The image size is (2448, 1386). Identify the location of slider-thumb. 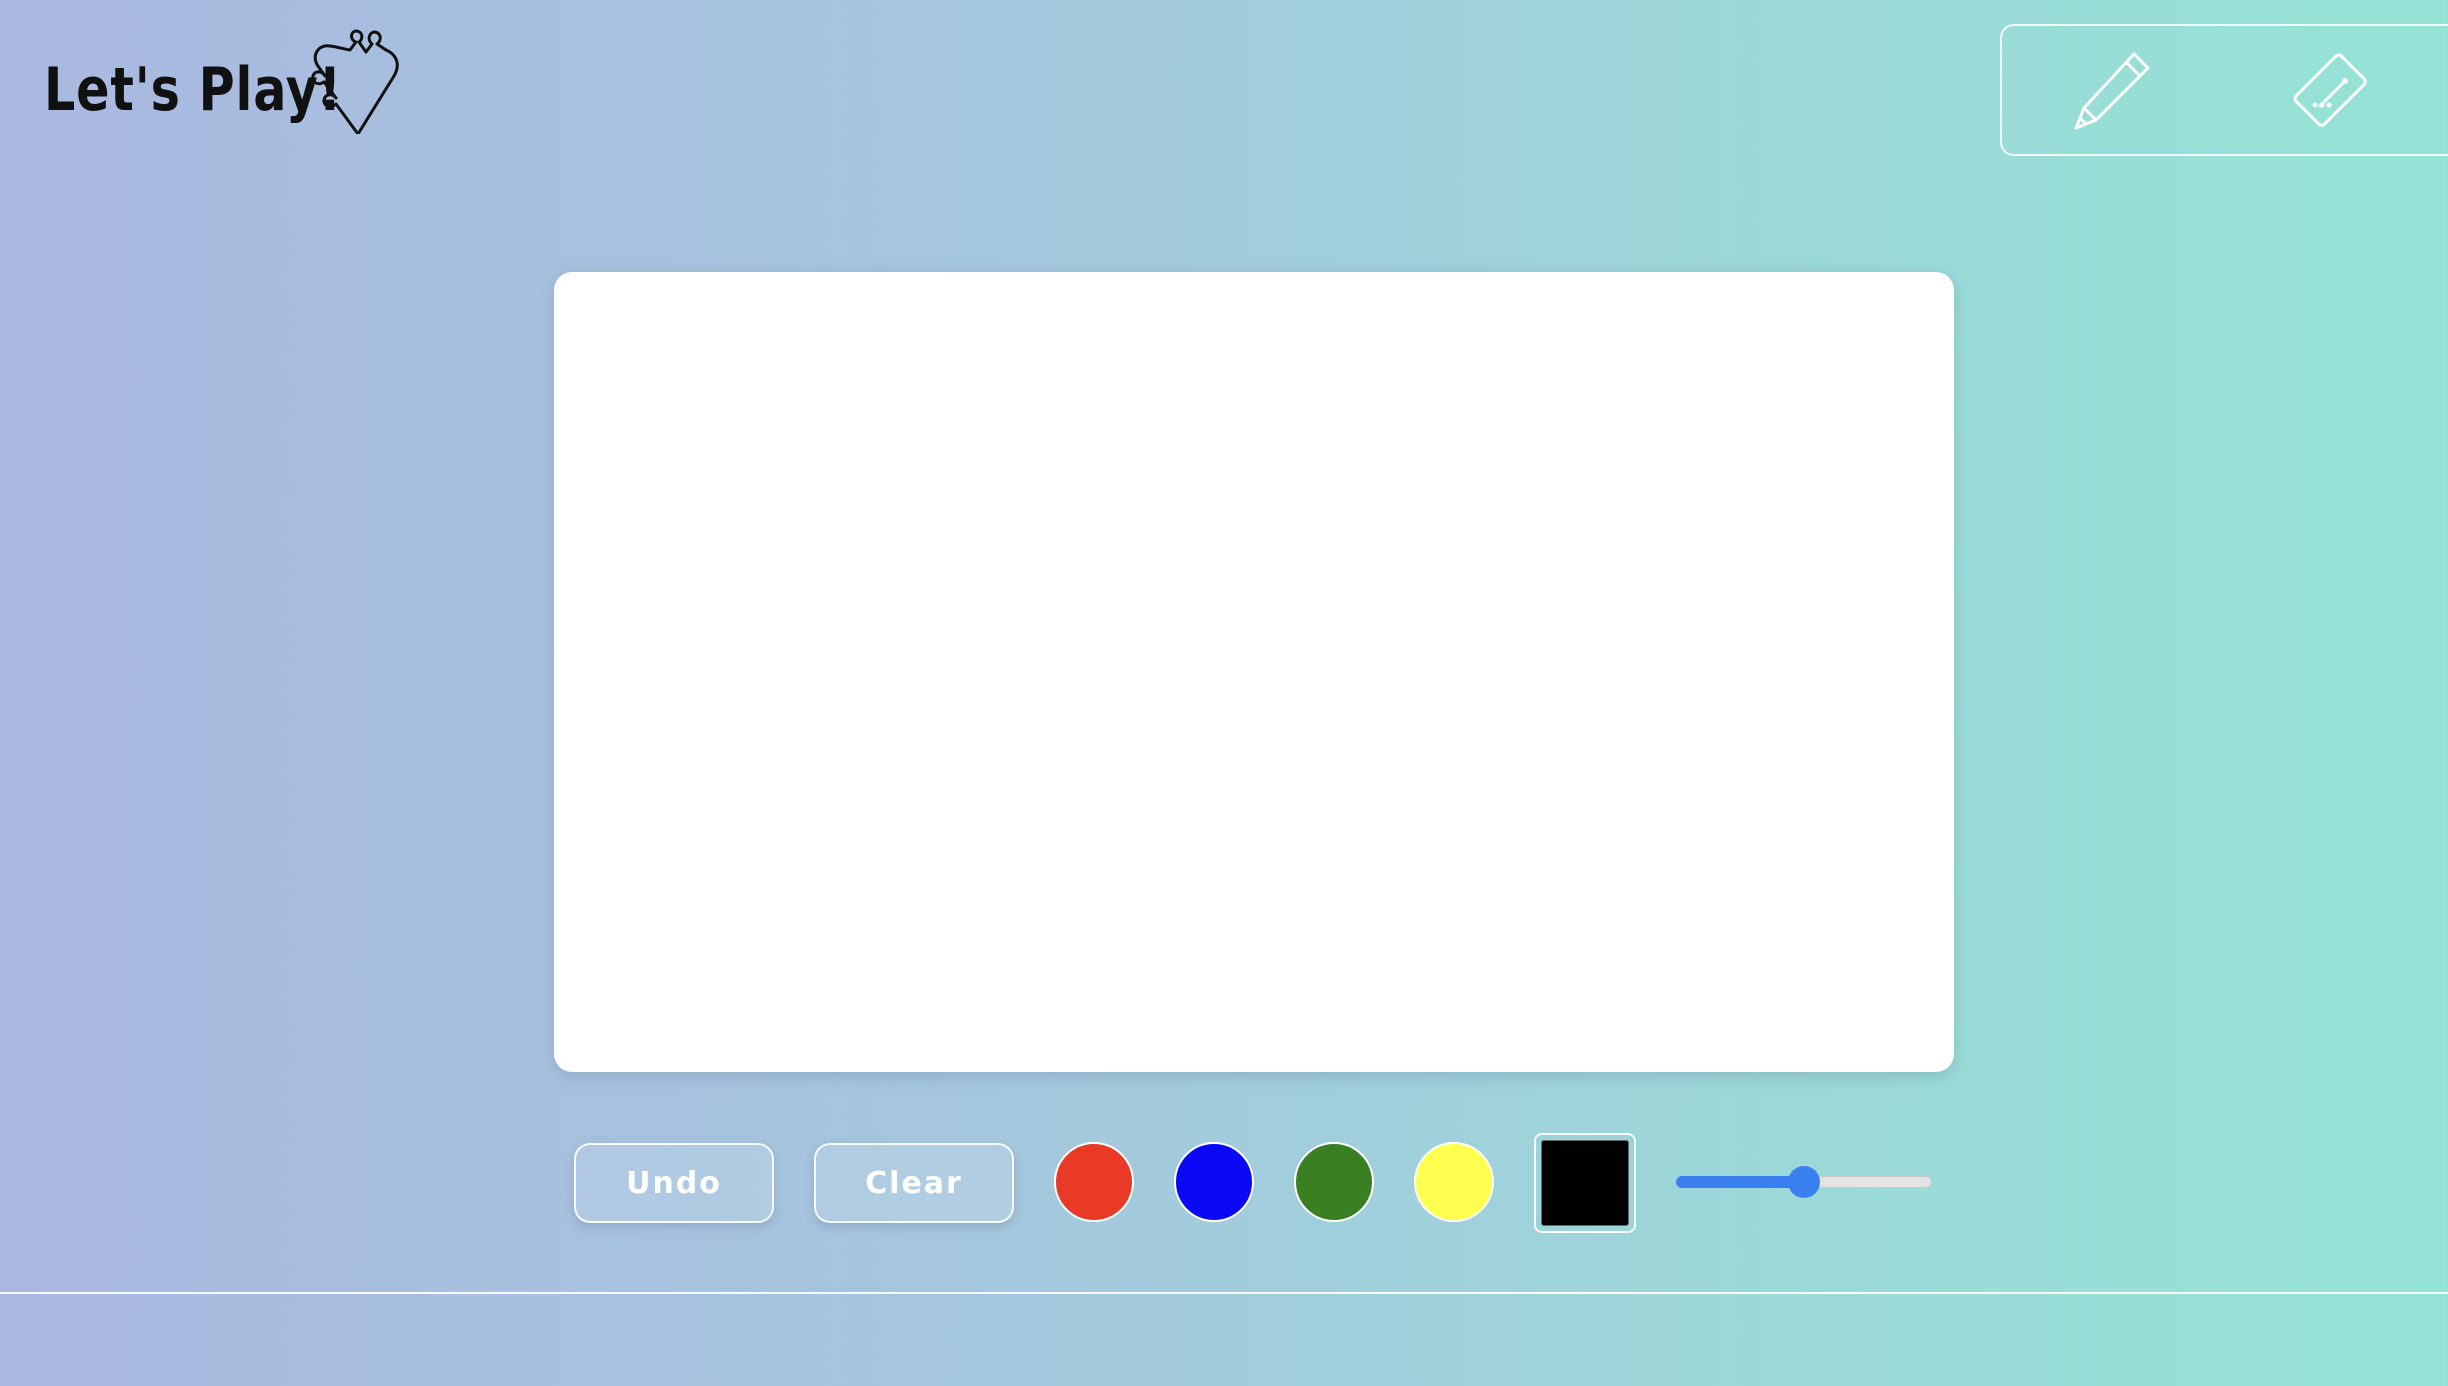
(1804, 1182).